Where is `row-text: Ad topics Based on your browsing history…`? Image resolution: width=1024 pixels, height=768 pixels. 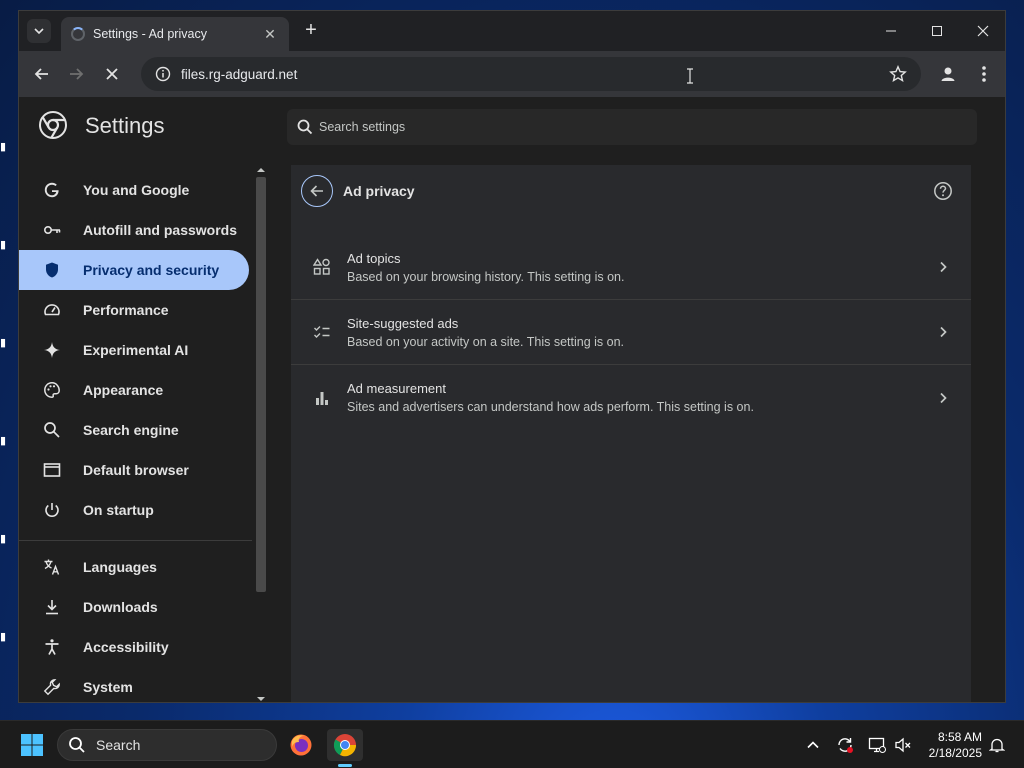 row-text: Ad topics Based on your browsing history… is located at coordinates (640, 267).